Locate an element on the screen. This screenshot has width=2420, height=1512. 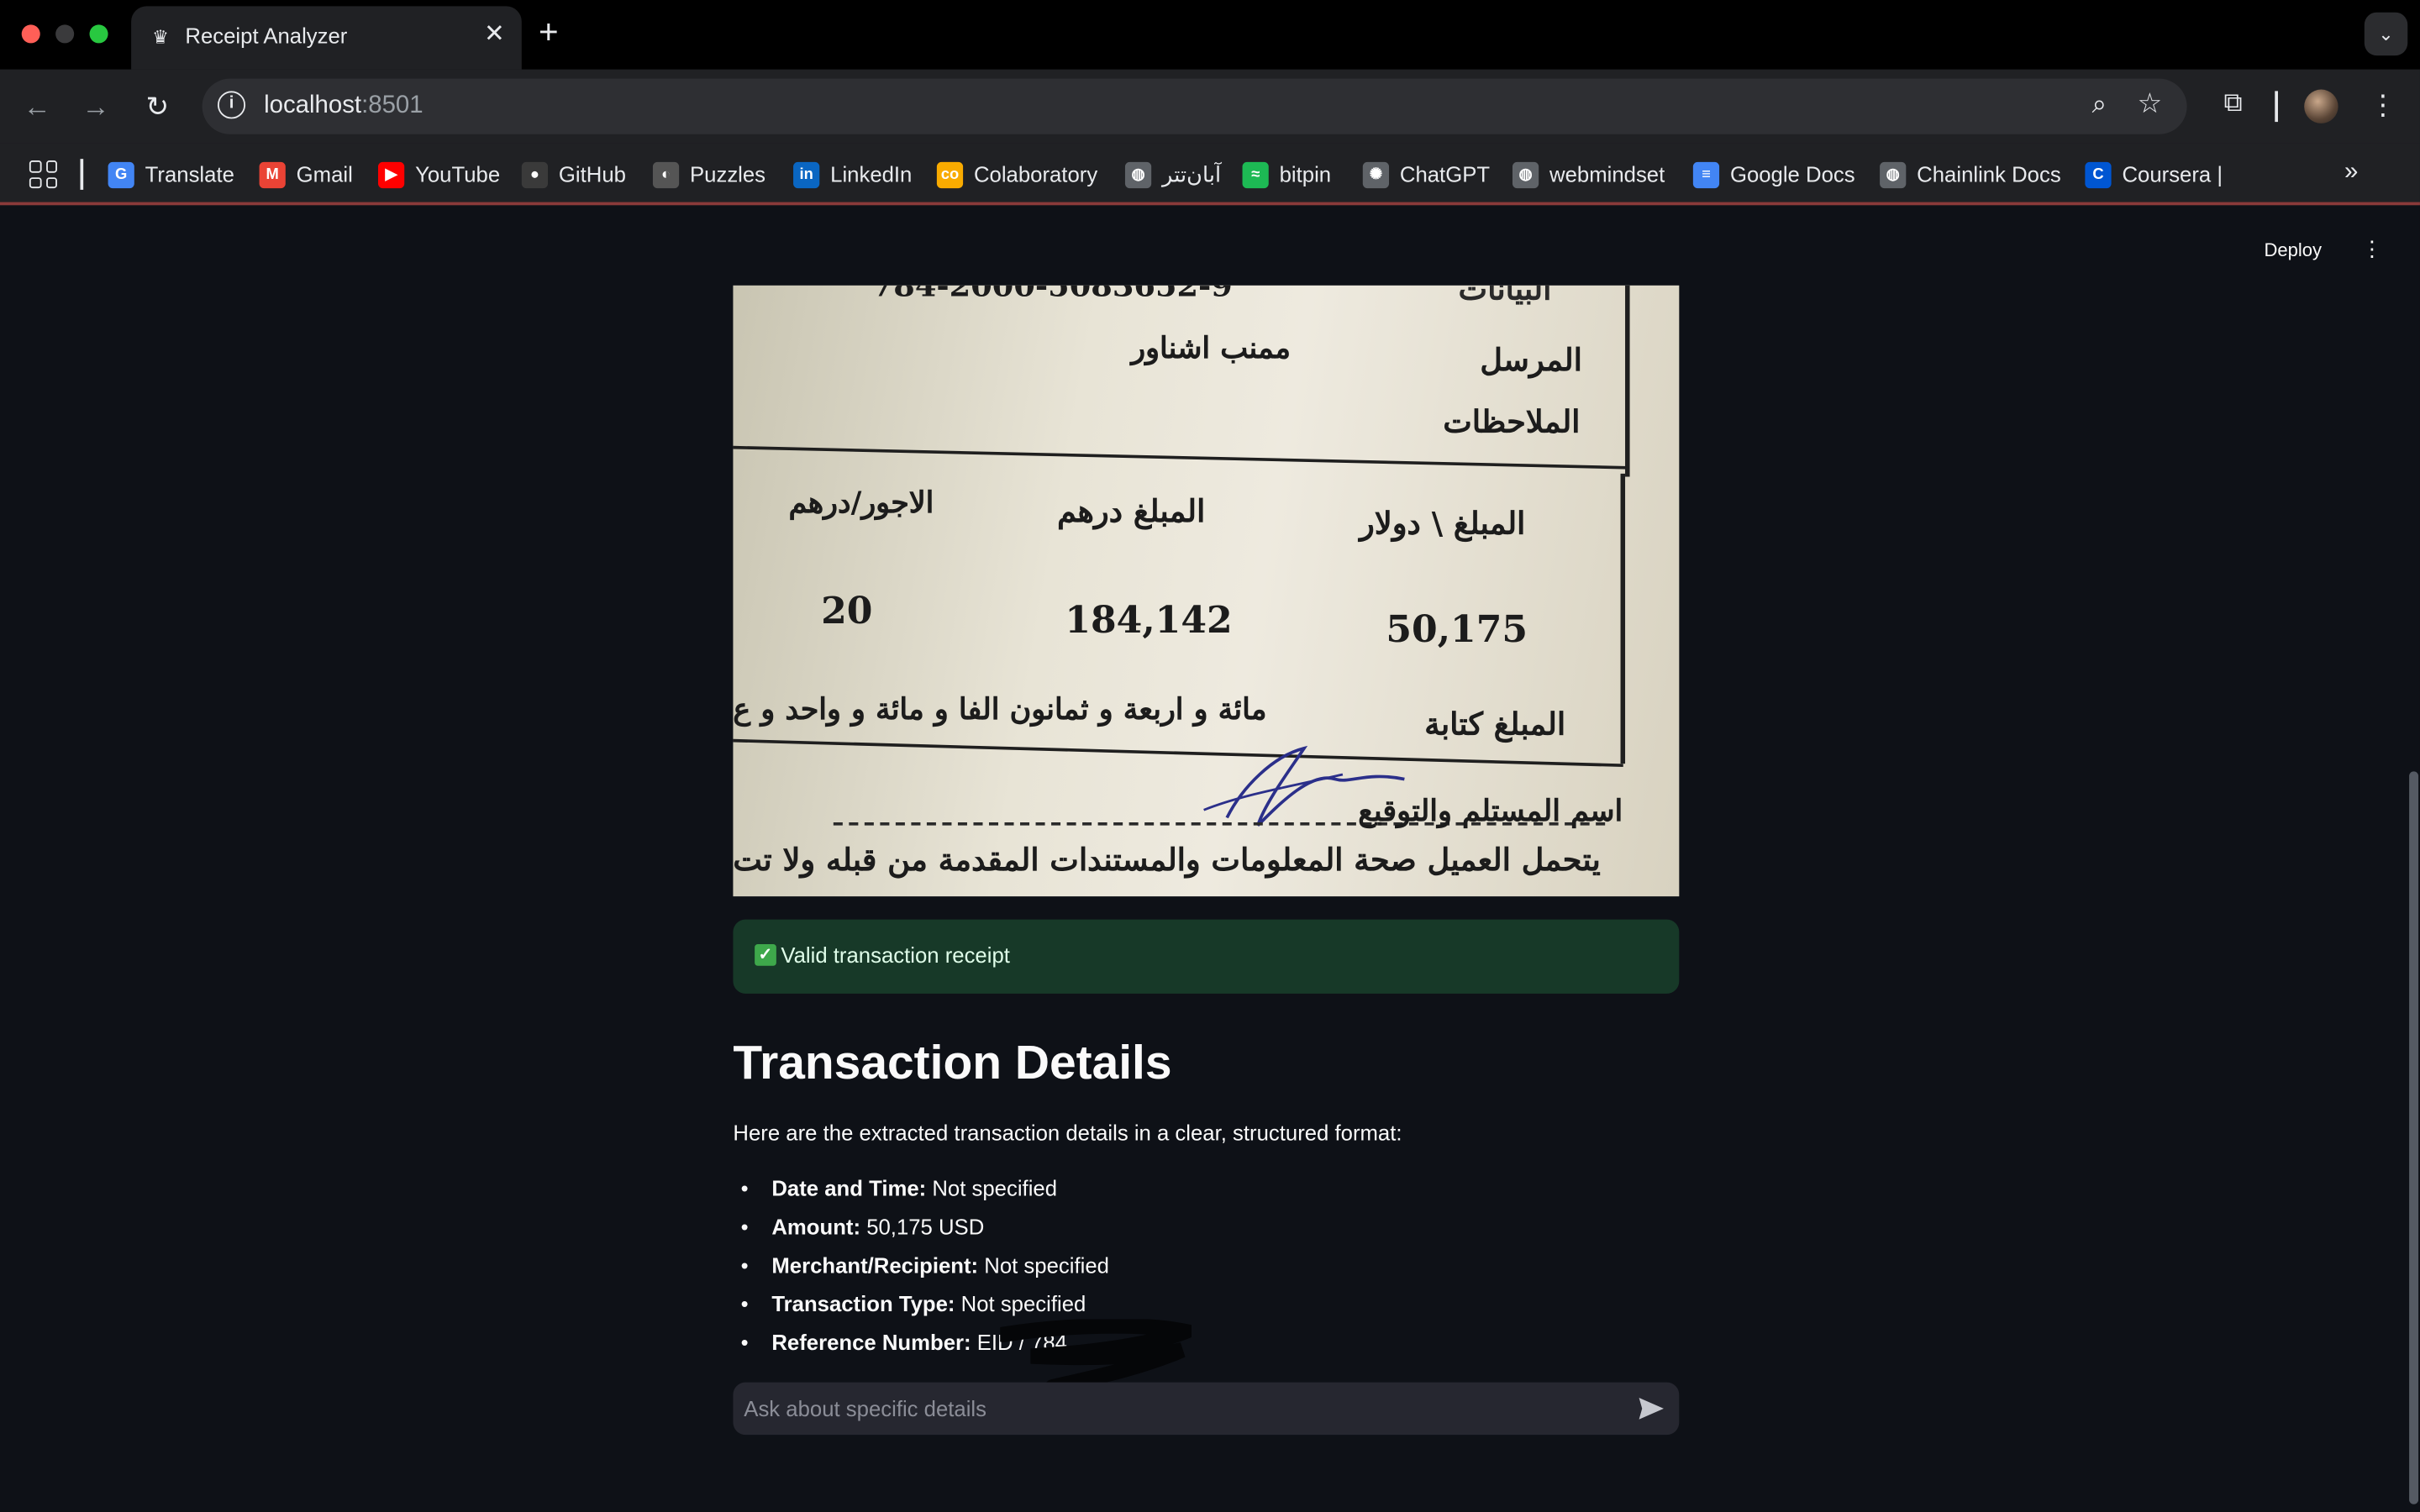
gmail-icon: M is located at coordinates (272, 174).